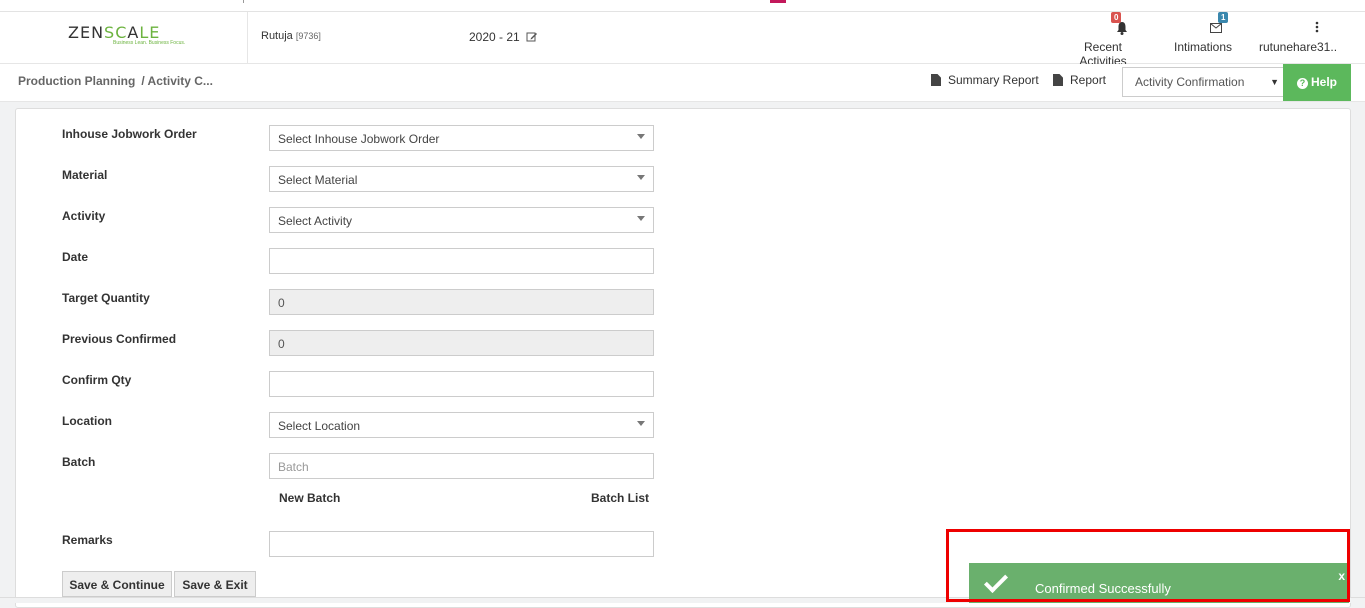 This screenshot has width=1365, height=608. Describe the element at coordinates (319, 426) in the screenshot. I see `location-select-value: Select Location` at that location.